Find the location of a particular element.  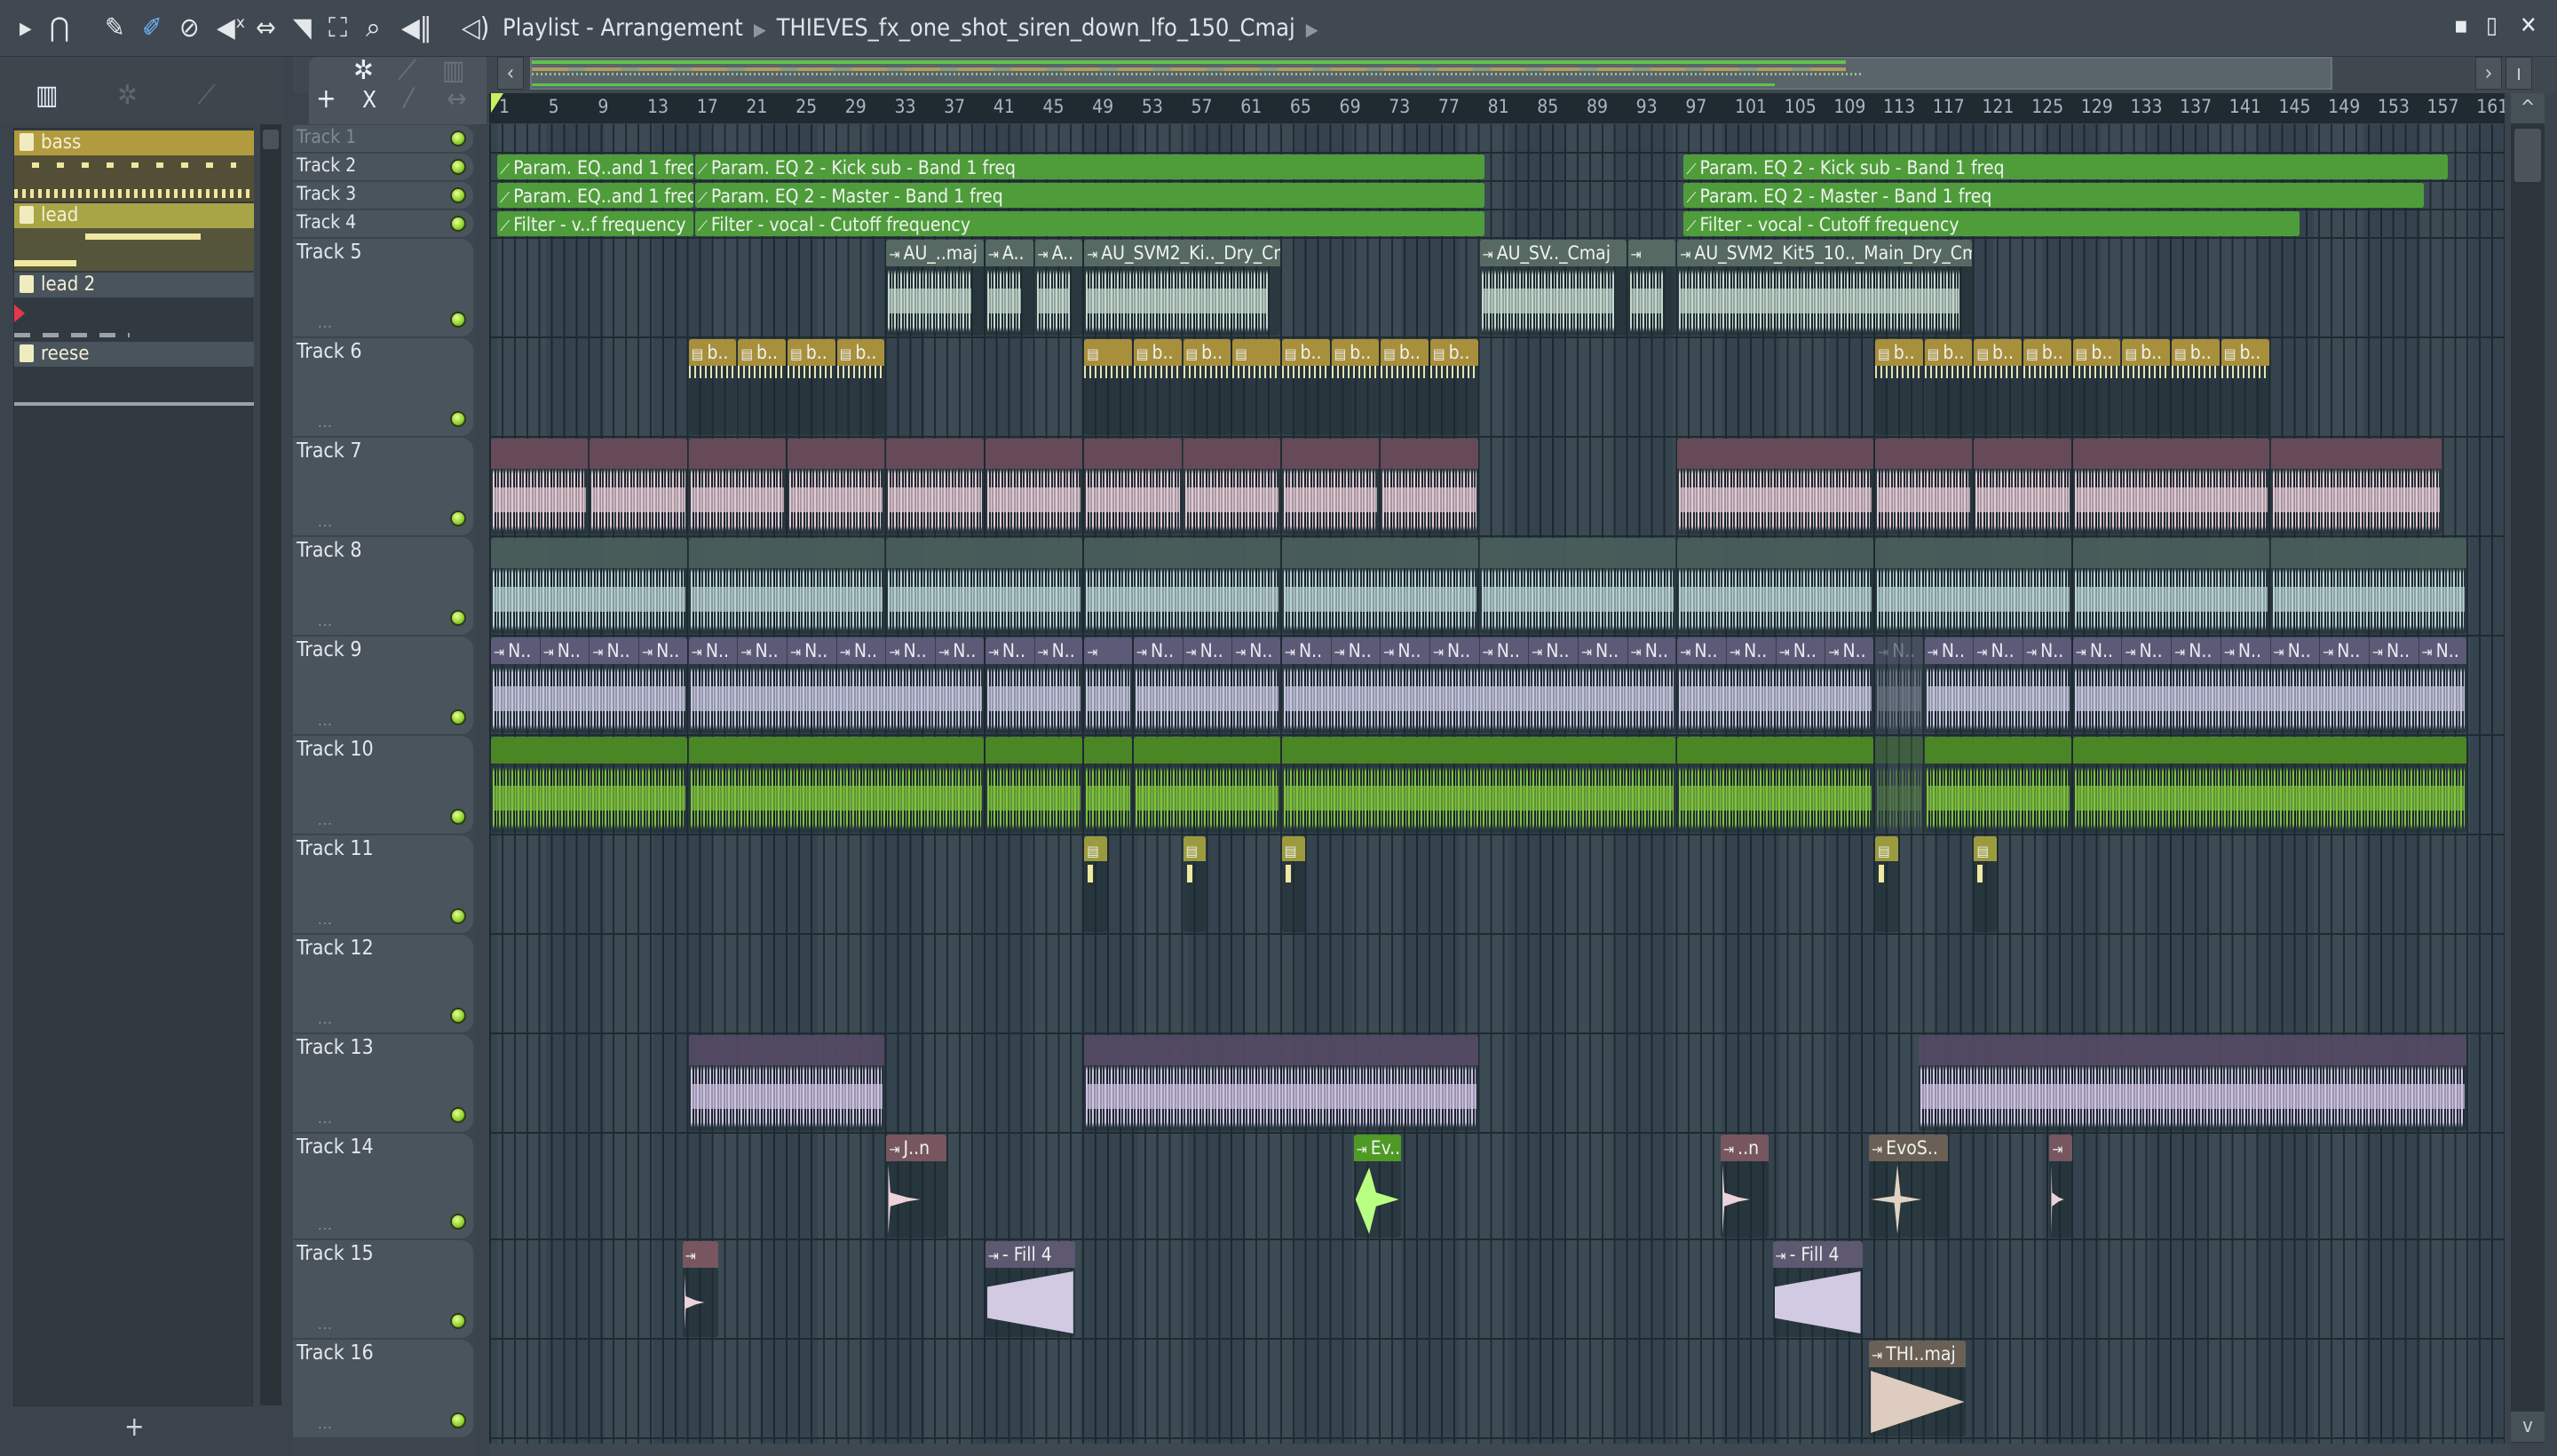

pattern-item-reese: reese is located at coordinates (134, 376).